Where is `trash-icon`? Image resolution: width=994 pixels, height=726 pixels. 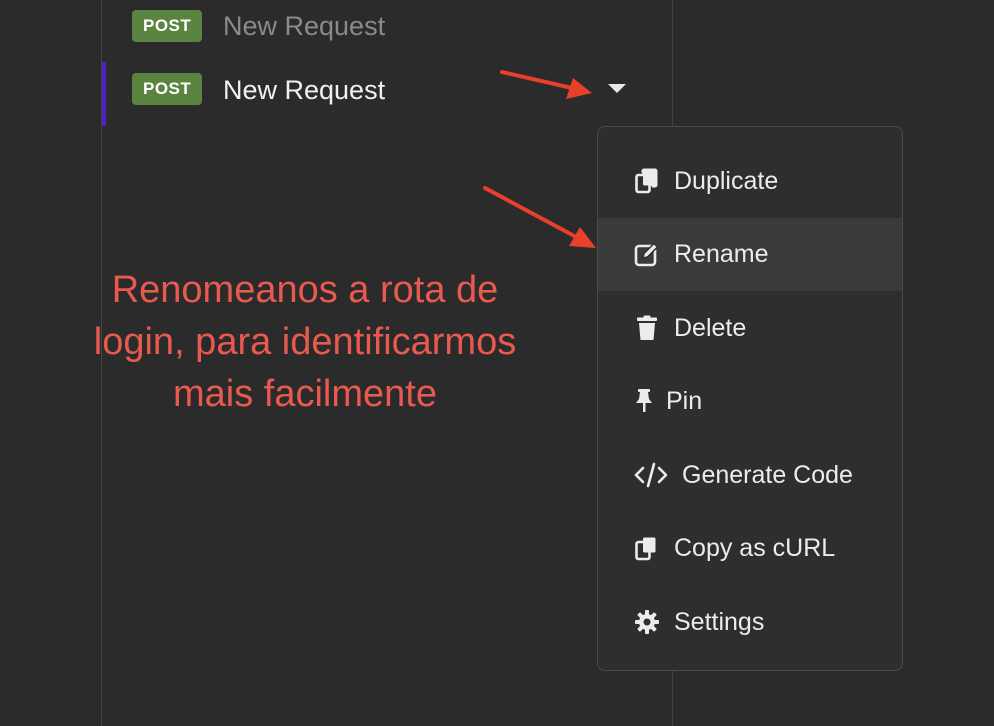 trash-icon is located at coordinates (647, 328).